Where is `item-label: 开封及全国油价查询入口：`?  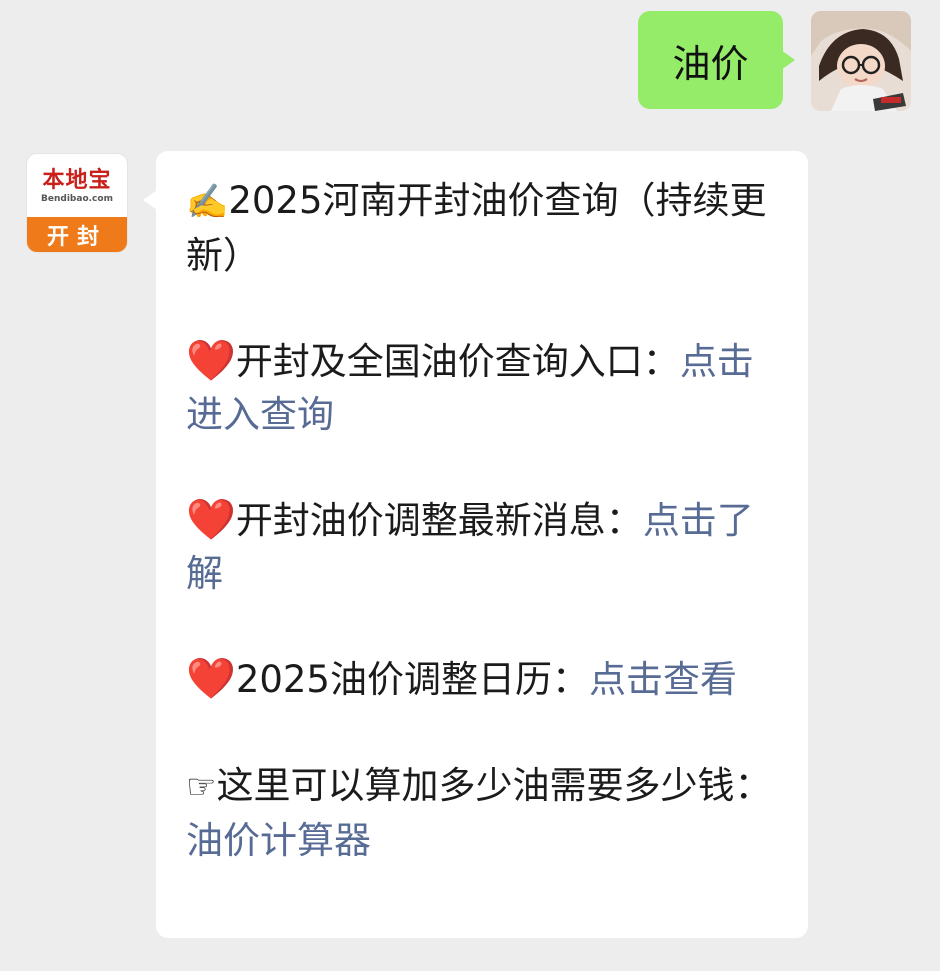
item-label: 开封及全国油价查询入口： is located at coordinates (457, 361).